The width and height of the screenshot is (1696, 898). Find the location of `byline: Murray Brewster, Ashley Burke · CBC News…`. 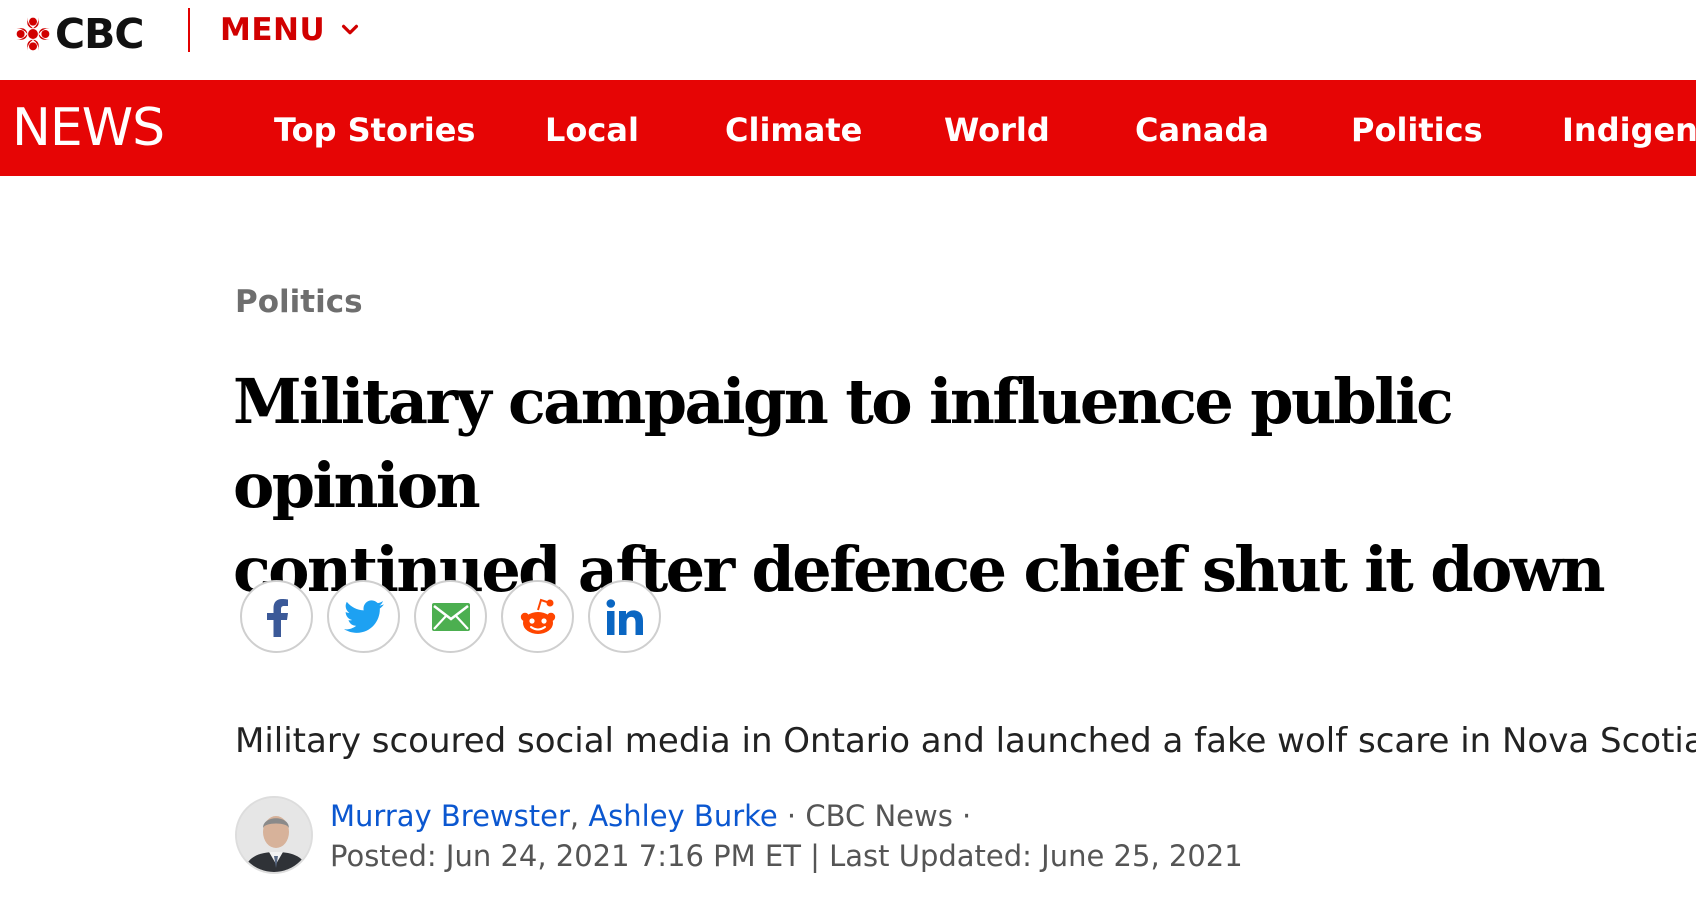

byline: Murray Brewster, Ashley Burke · CBC News… is located at coordinates (650, 816).